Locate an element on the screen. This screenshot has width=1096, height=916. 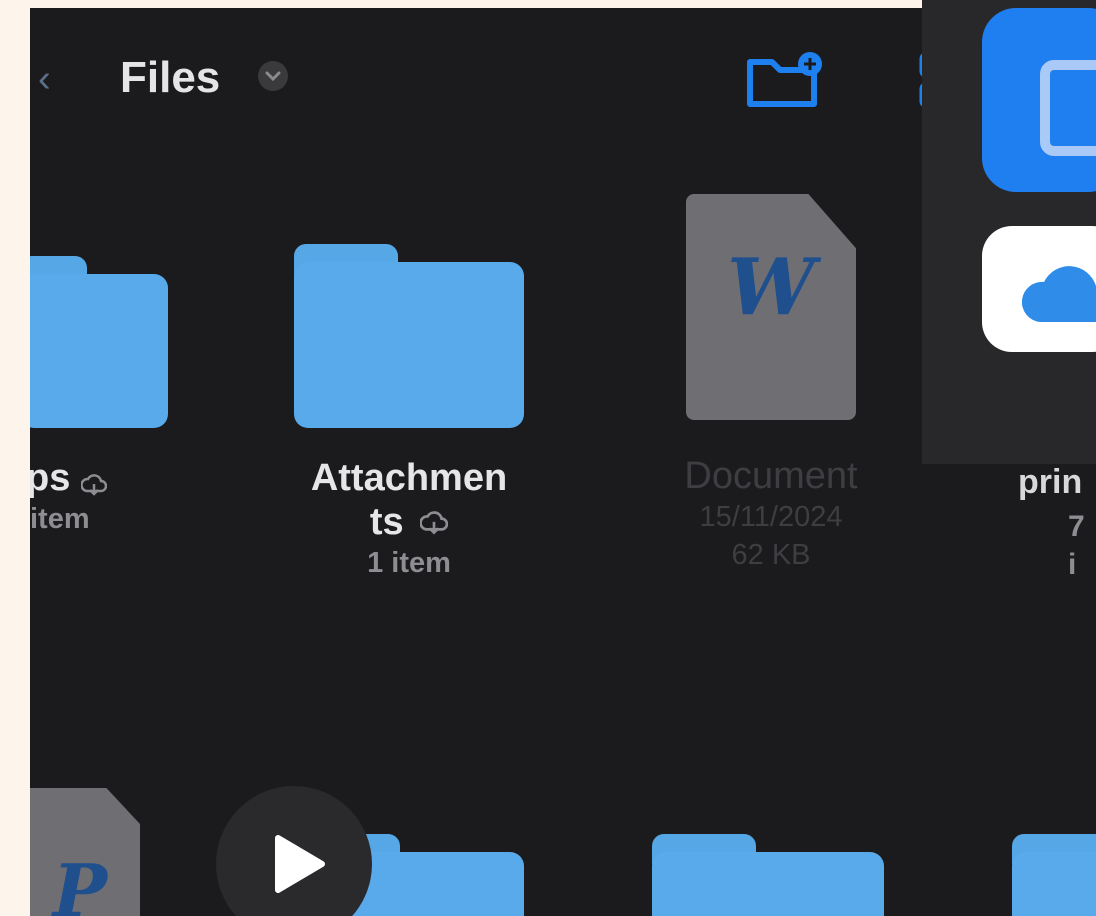
play-button is located at coordinates (294, 851).